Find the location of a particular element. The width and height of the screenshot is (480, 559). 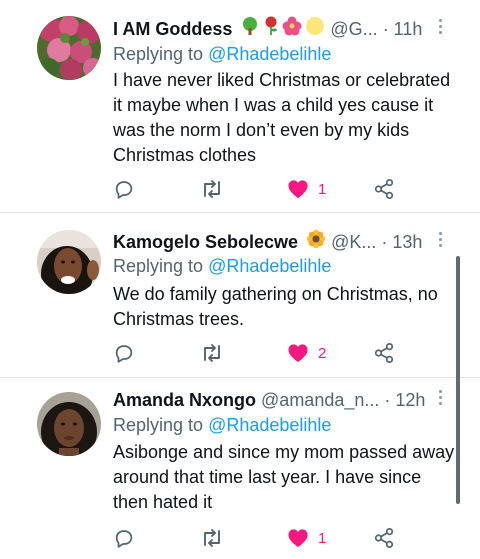

tweet-header: Kamogelo Sebolecwe @K... · 13h is located at coordinates (267, 242).